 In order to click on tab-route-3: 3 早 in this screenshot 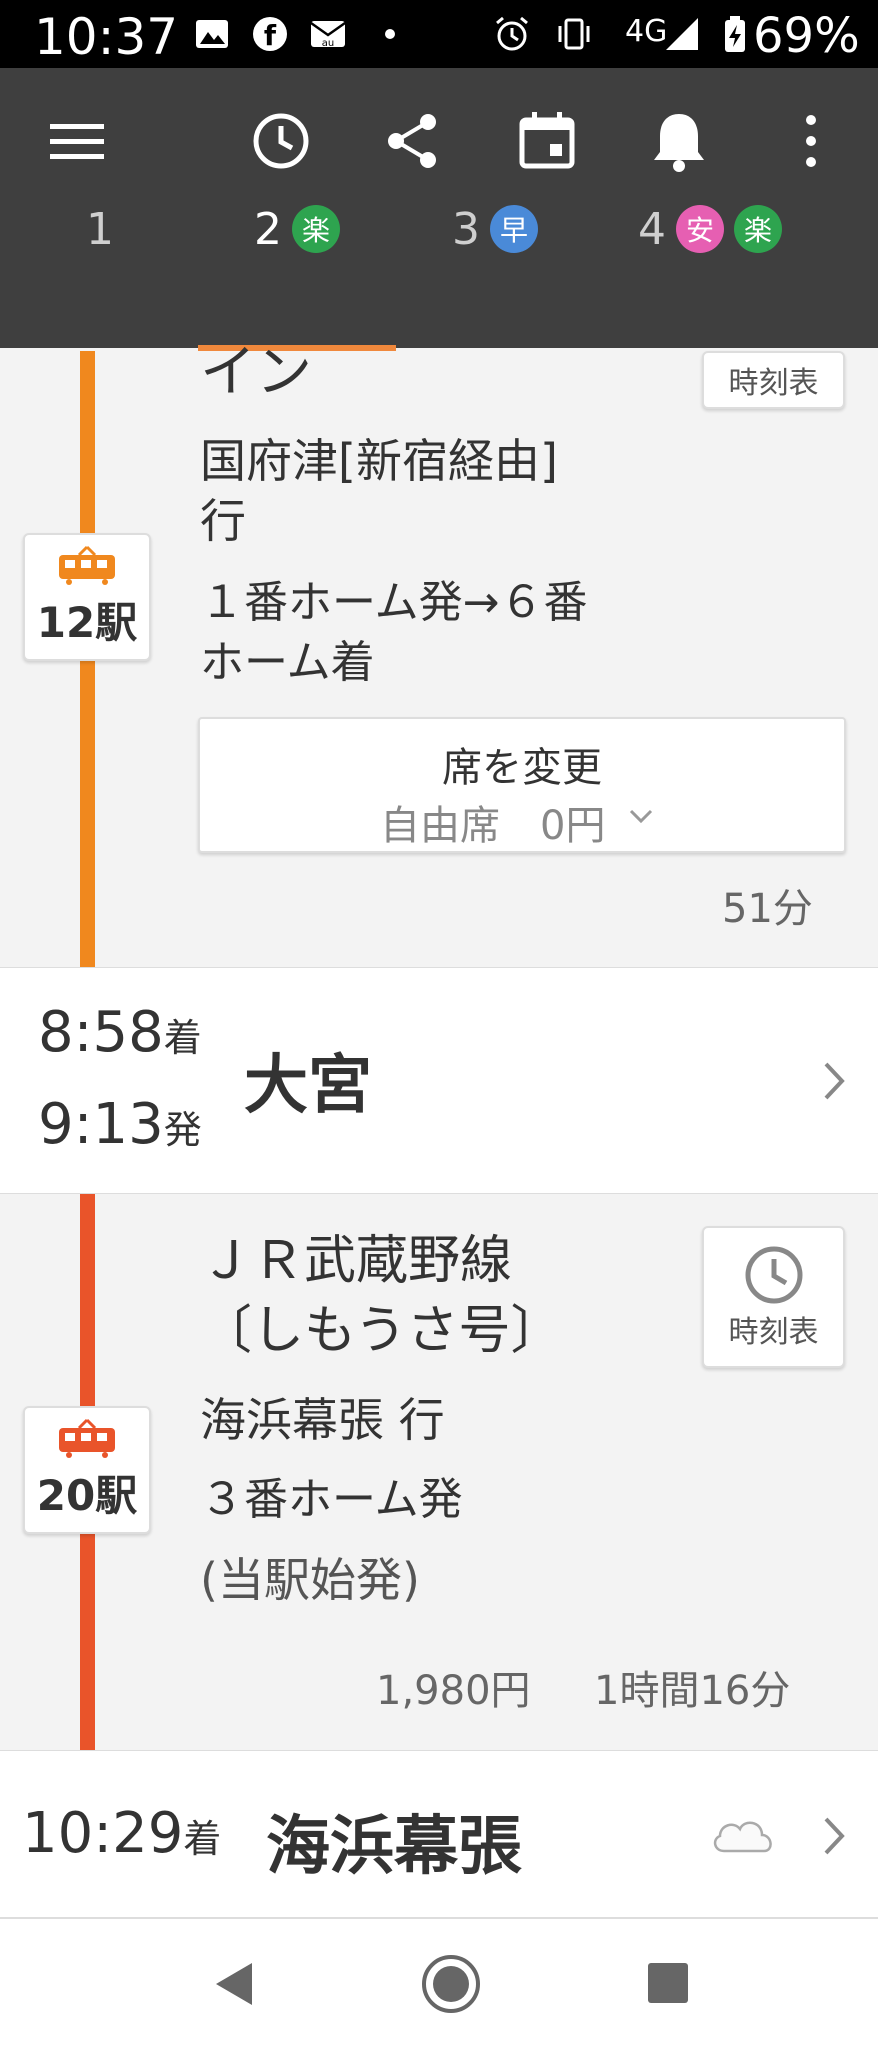, I will do `click(495, 229)`.